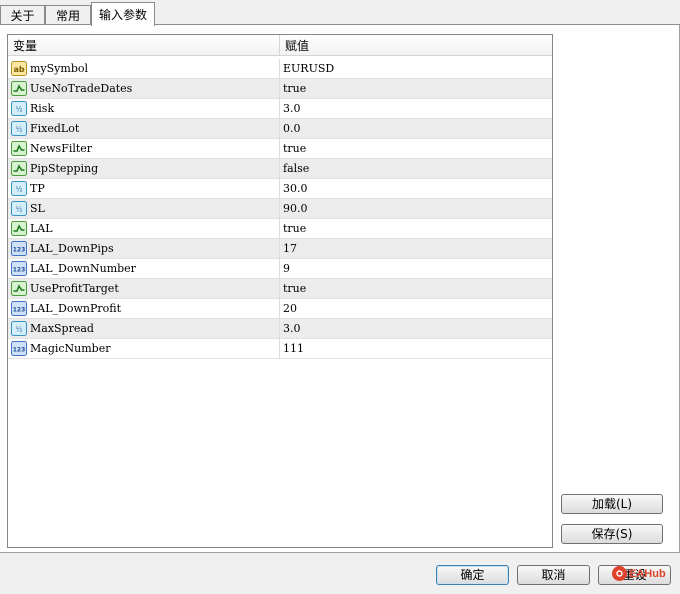 This screenshot has width=680, height=594. I want to click on watermark-logo: EAHub, so click(639, 573).